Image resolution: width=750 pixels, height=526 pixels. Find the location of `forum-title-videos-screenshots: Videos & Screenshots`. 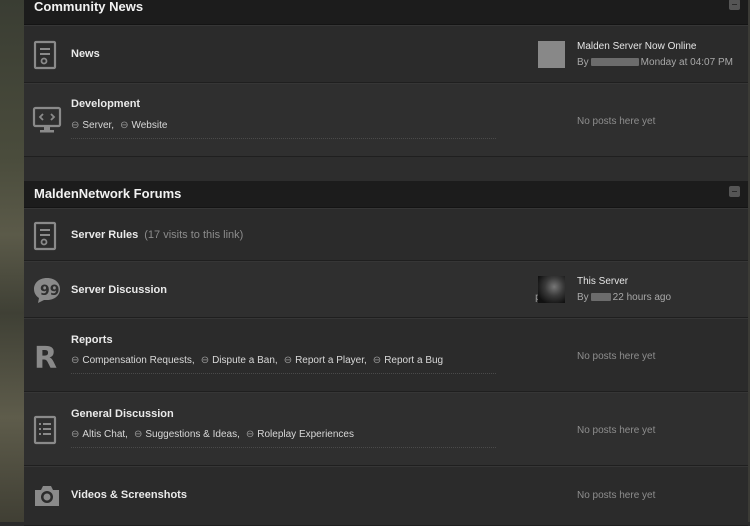

forum-title-videos-screenshots: Videos & Screenshots is located at coordinates (129, 495).